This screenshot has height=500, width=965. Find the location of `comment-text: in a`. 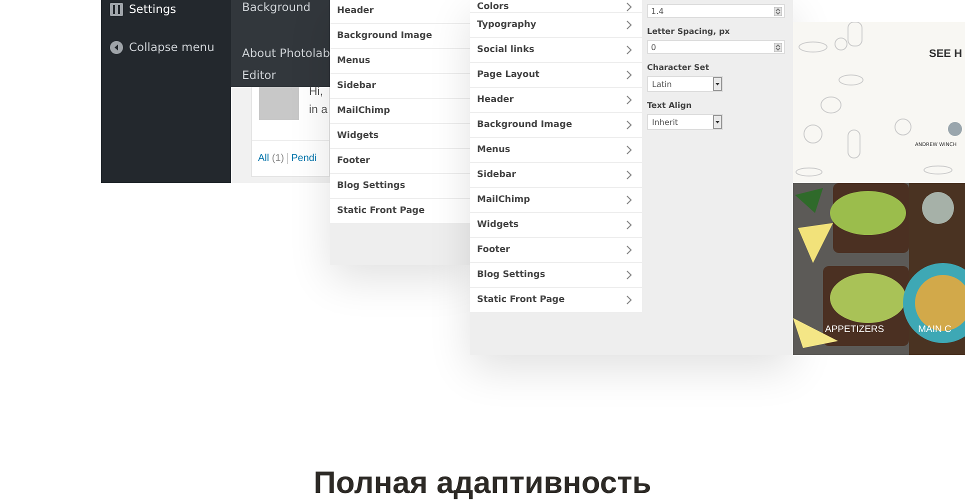

comment-text: in a is located at coordinates (318, 110).